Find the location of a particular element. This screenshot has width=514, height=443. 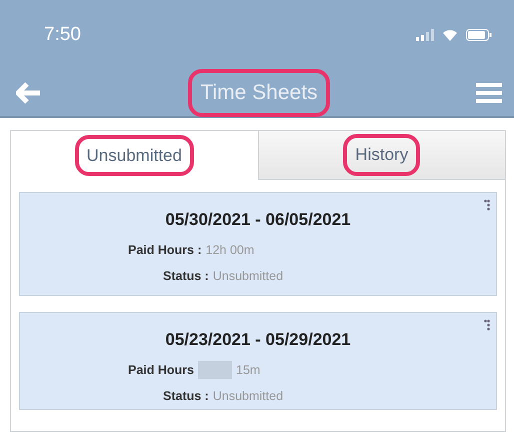

wifi-icon is located at coordinates (450, 35).